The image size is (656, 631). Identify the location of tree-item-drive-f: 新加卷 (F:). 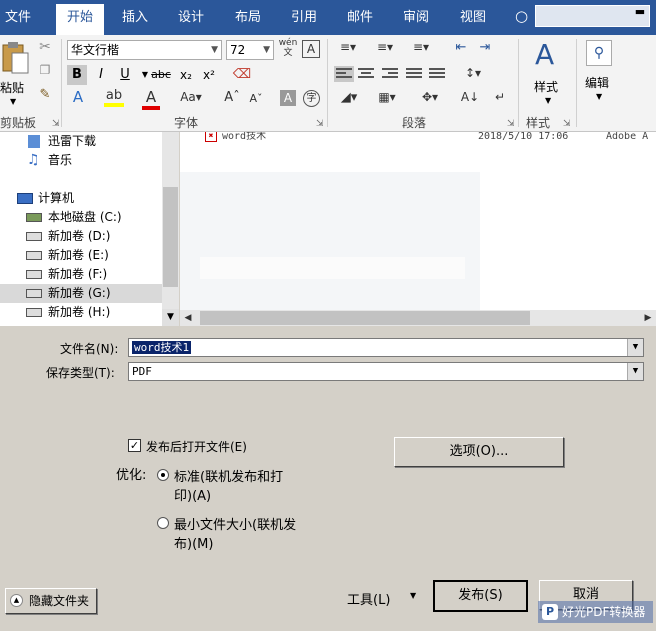
(81, 274).